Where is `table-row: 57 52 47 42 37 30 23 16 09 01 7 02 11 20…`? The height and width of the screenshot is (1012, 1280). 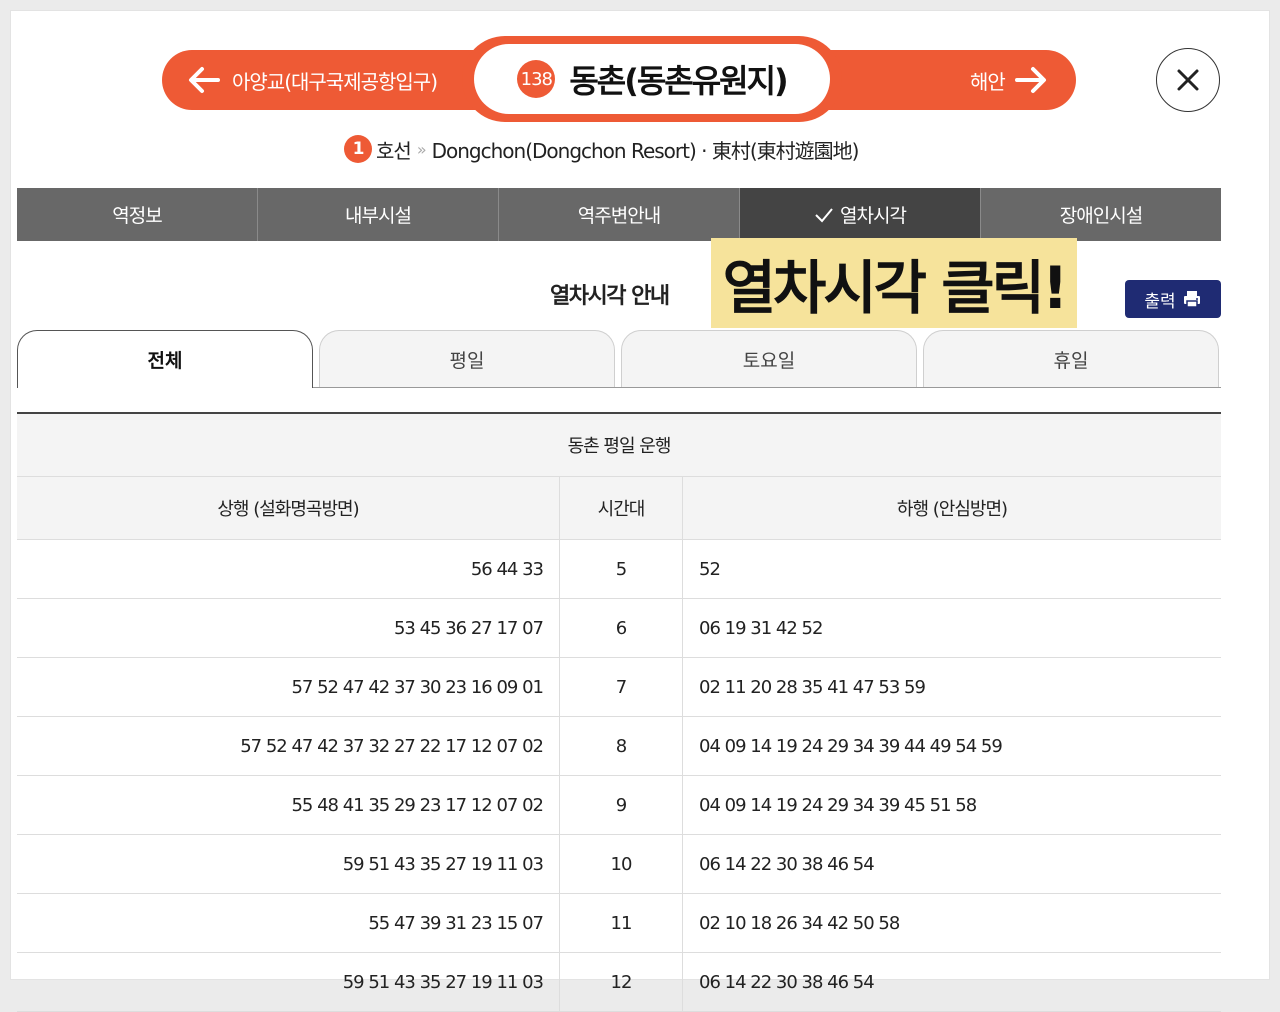 table-row: 57 52 47 42 37 30 23 16 09 01 7 02 11 20… is located at coordinates (619, 687).